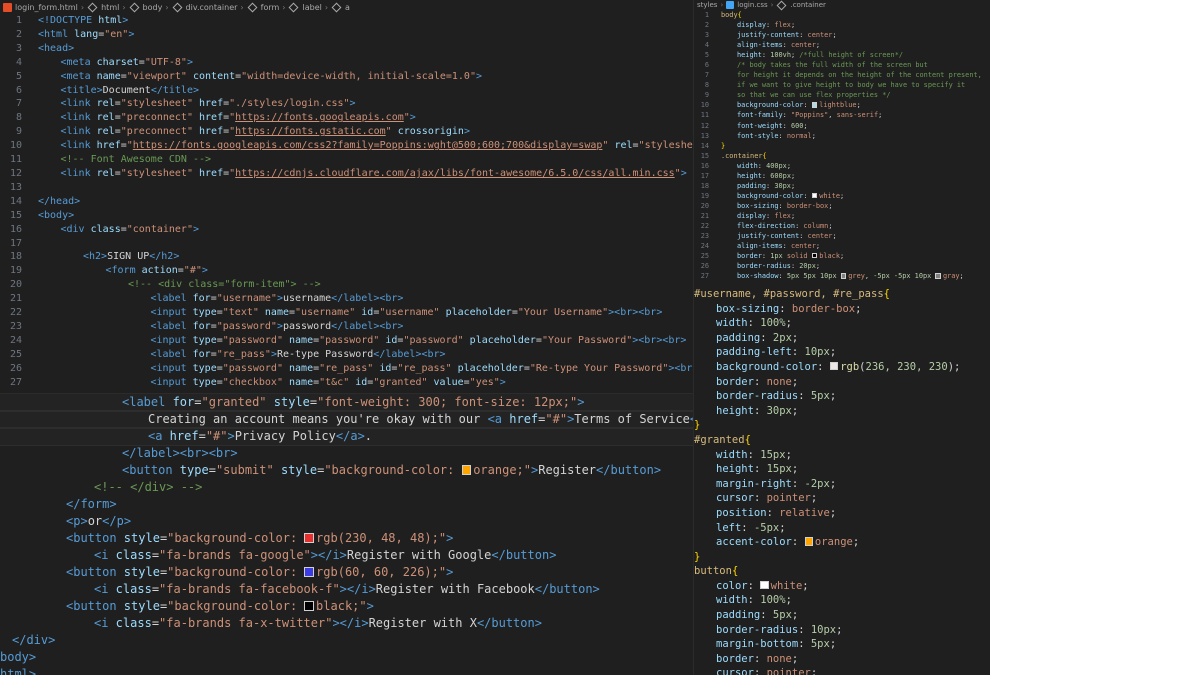  Describe the element at coordinates (310, 131) in the screenshot. I see `code-token: https://fonts.gstatic.com` at that location.